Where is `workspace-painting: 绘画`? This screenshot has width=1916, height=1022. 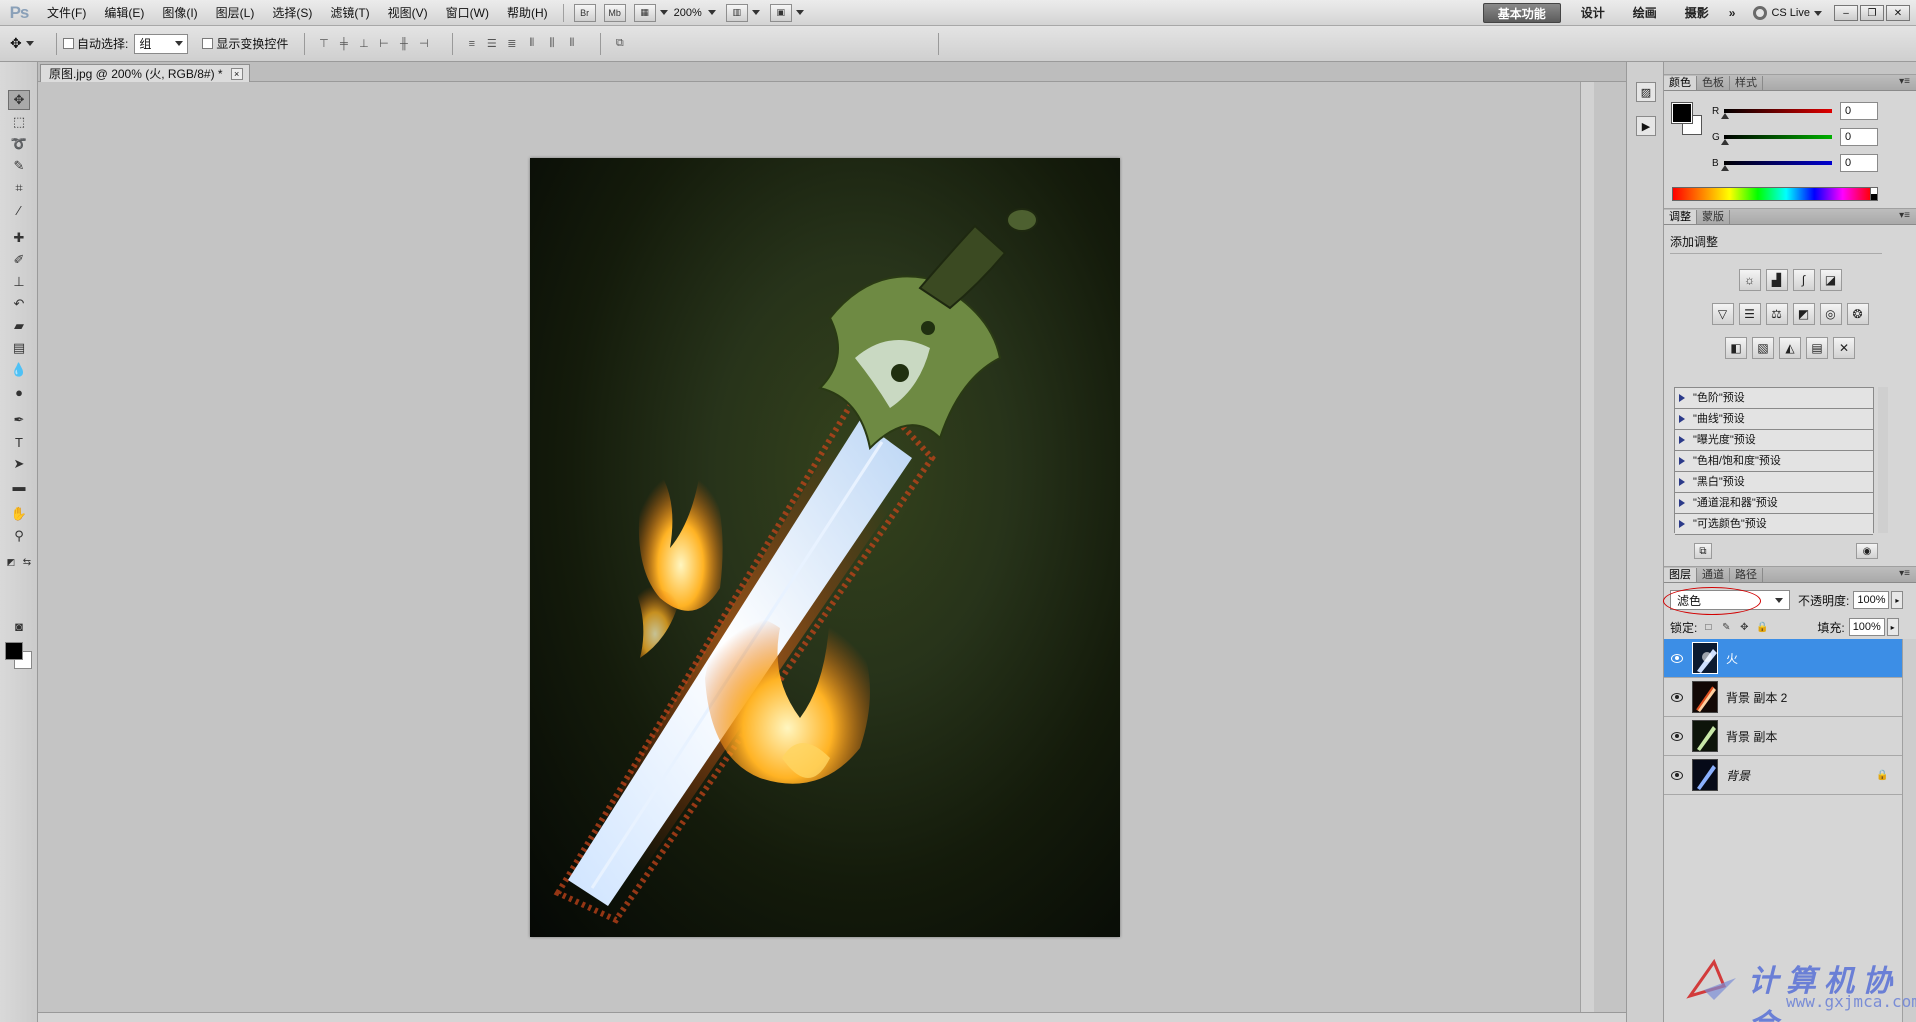
workspace-painting: 绘画 is located at coordinates (1645, 13).